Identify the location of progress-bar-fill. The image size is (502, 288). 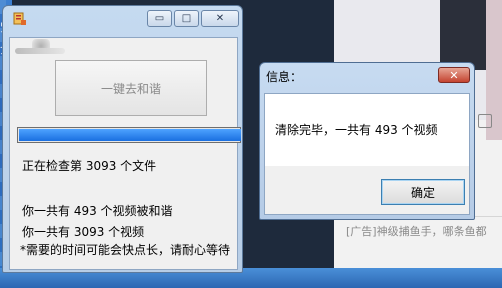
(130, 135).